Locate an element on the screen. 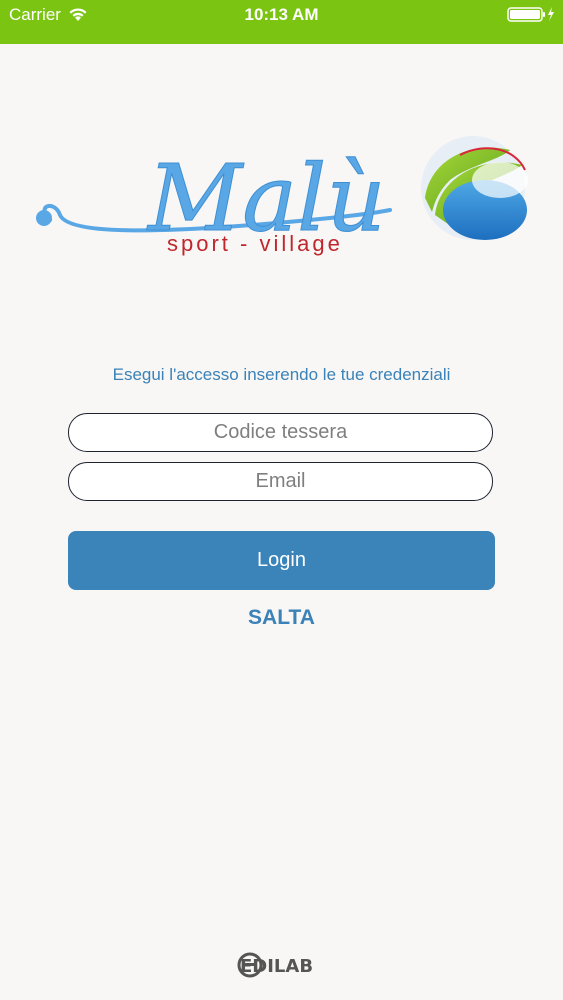 The image size is (563, 1000). email-field is located at coordinates (280, 481).